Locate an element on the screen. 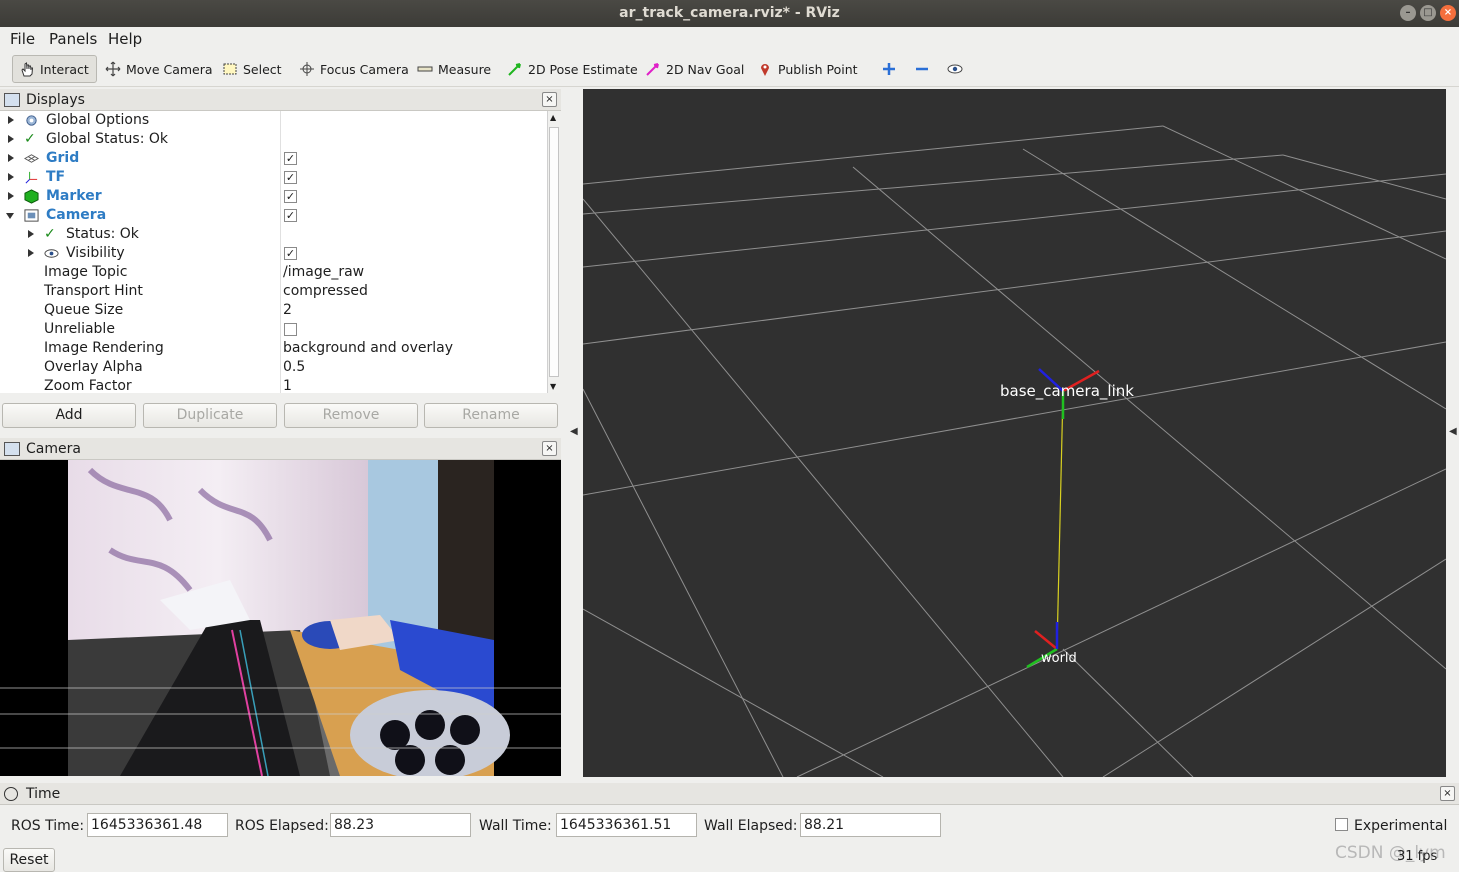  collapse-arrow-icon is located at coordinates (10, 216).